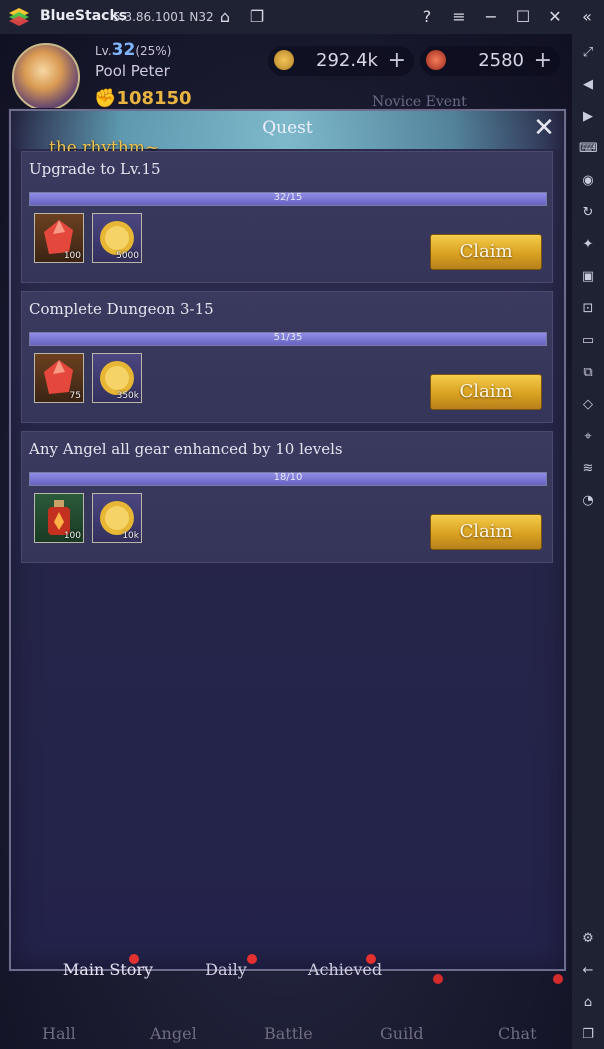 This screenshot has height=1049, width=604. I want to click on nav-hall: Hall, so click(59, 1033).